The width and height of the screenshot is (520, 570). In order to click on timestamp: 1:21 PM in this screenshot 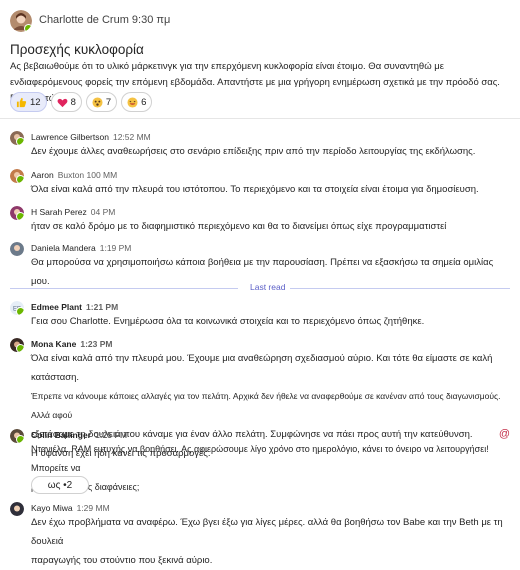, I will do `click(102, 307)`.